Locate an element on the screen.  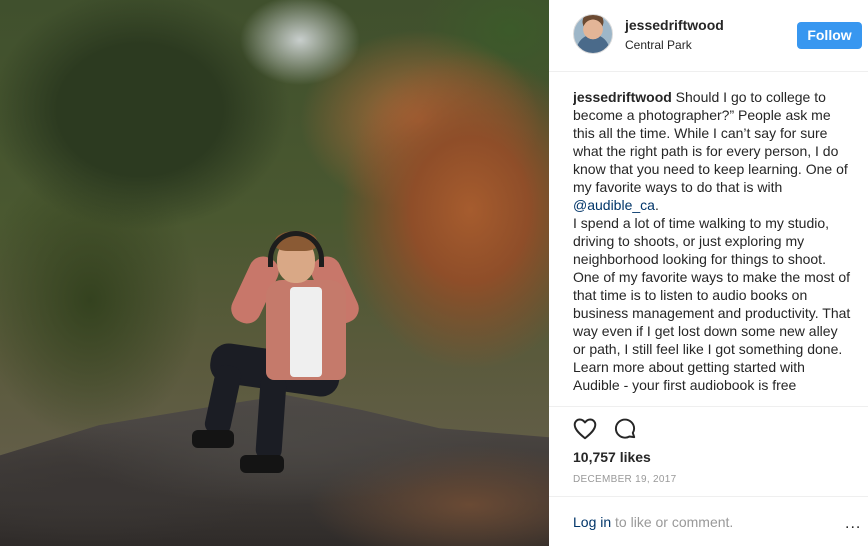
header-username: jessedriftwood is located at coordinates (674, 25).